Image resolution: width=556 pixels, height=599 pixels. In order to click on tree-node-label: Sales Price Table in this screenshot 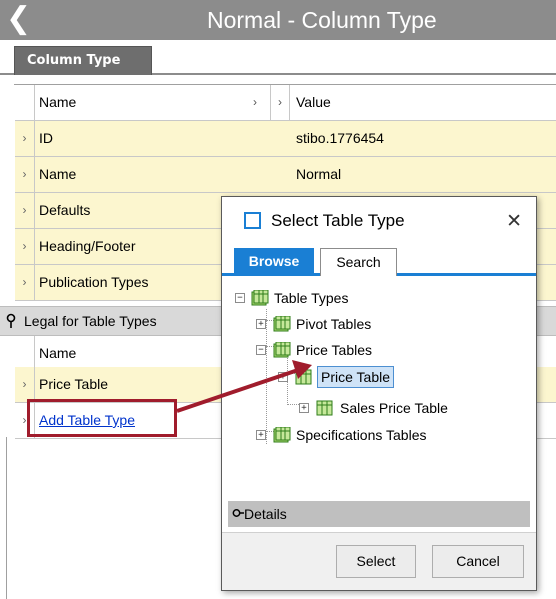, I will do `click(394, 408)`.